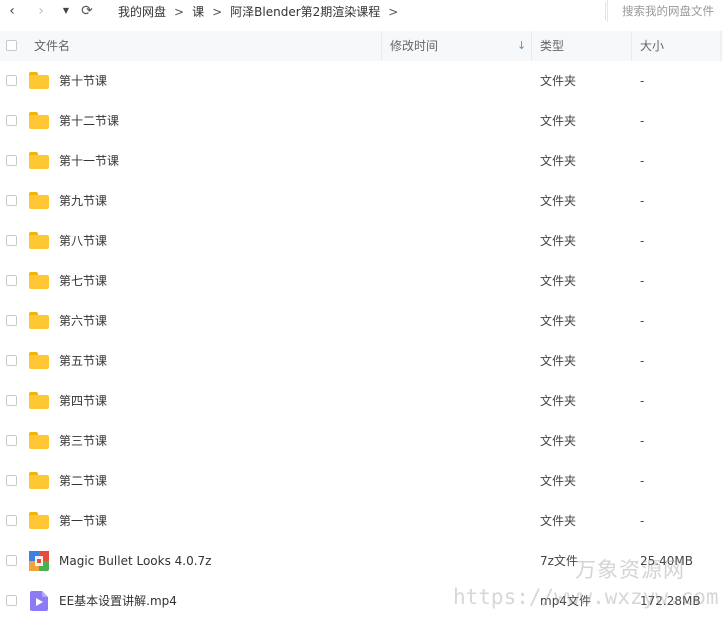 This screenshot has width=723, height=629. What do you see at coordinates (135, 561) in the screenshot?
I see `file-name: Magic Bullet Looks 4.0.7z` at bounding box center [135, 561].